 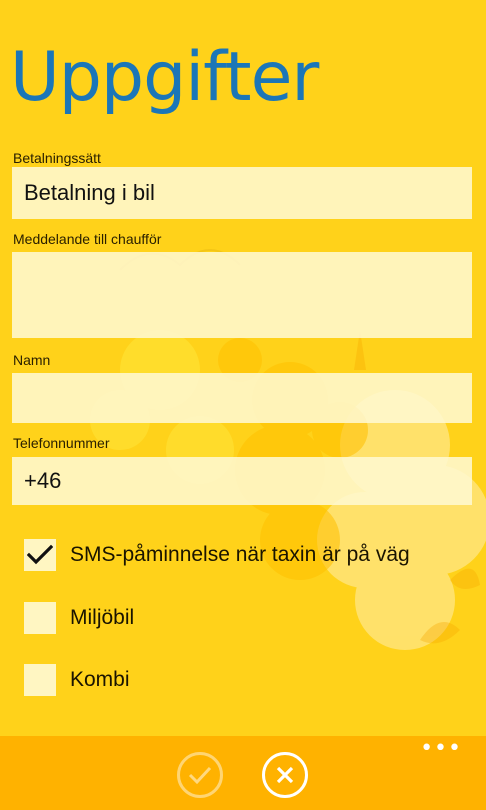 What do you see at coordinates (441, 749) in the screenshot?
I see `more-icon: •••` at bounding box center [441, 749].